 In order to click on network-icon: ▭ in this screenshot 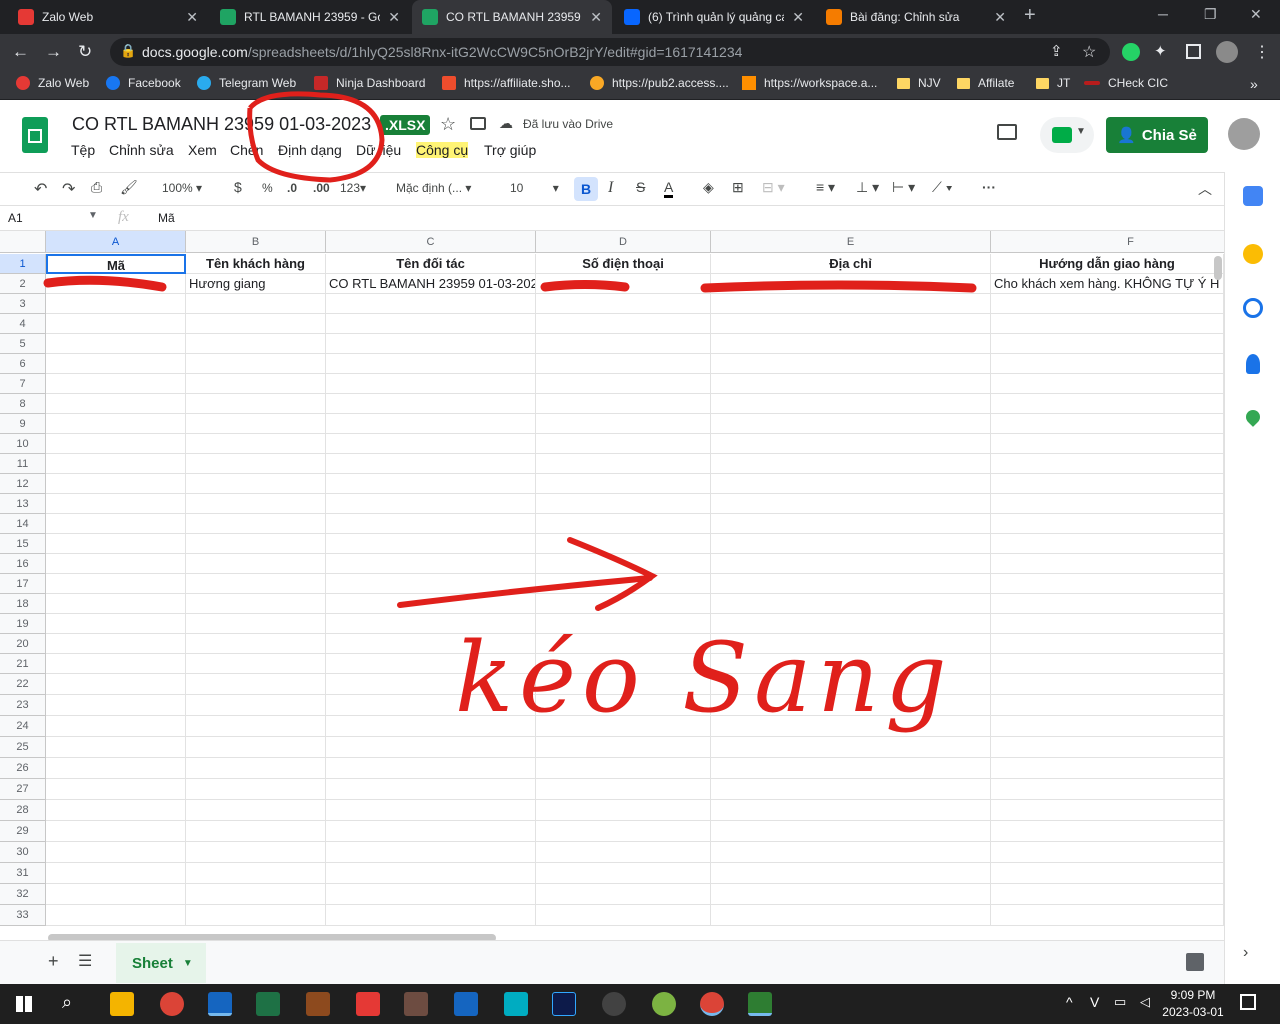, I will do `click(1120, 1002)`.